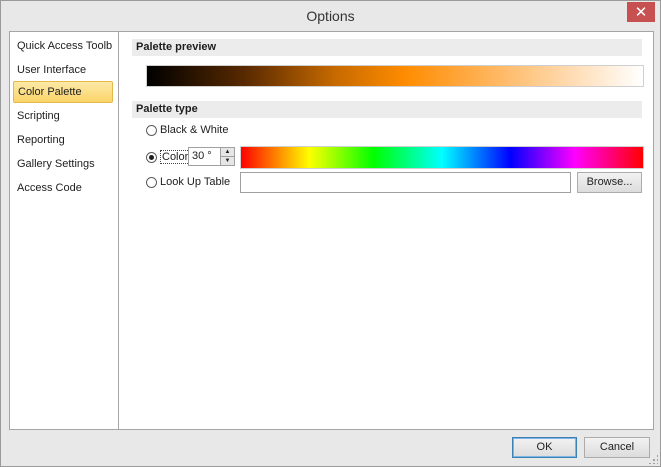  I want to click on ok-button: OK, so click(544, 447).